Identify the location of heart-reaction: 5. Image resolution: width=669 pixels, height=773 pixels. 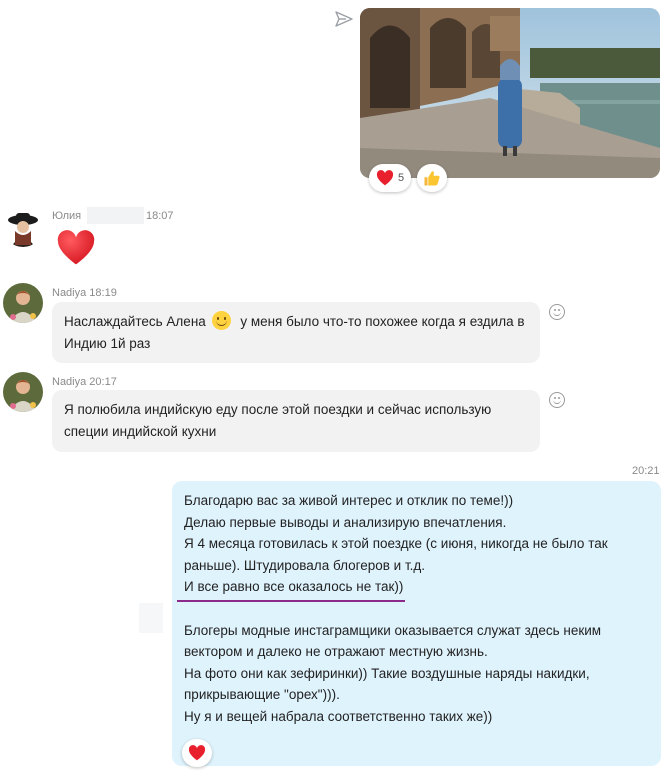
(390, 178).